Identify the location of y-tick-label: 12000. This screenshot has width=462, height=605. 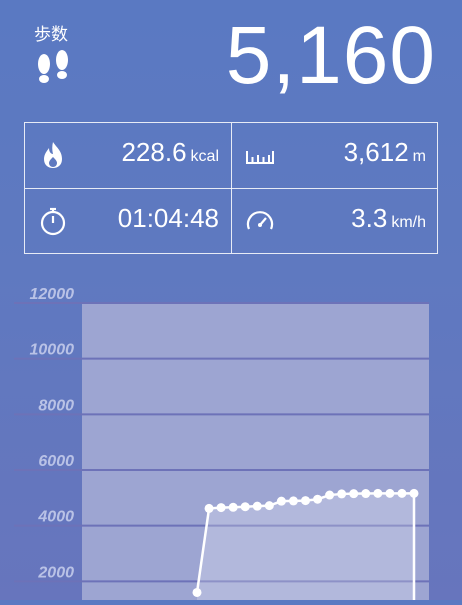
(52, 294).